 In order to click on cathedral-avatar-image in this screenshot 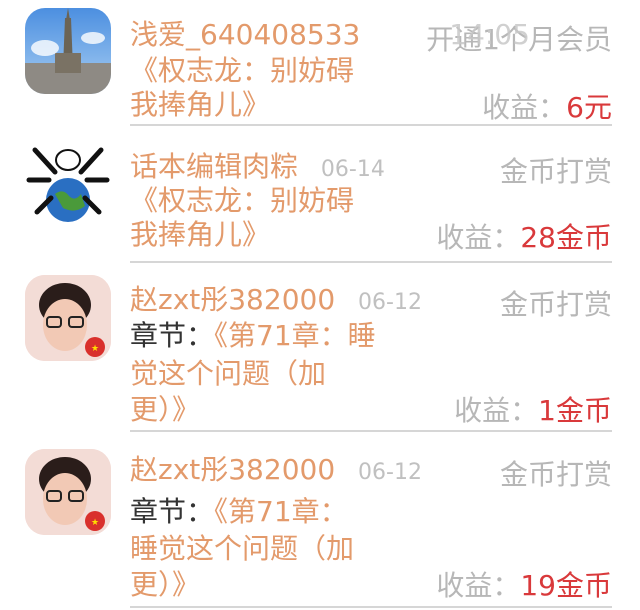, I will do `click(68, 51)`.